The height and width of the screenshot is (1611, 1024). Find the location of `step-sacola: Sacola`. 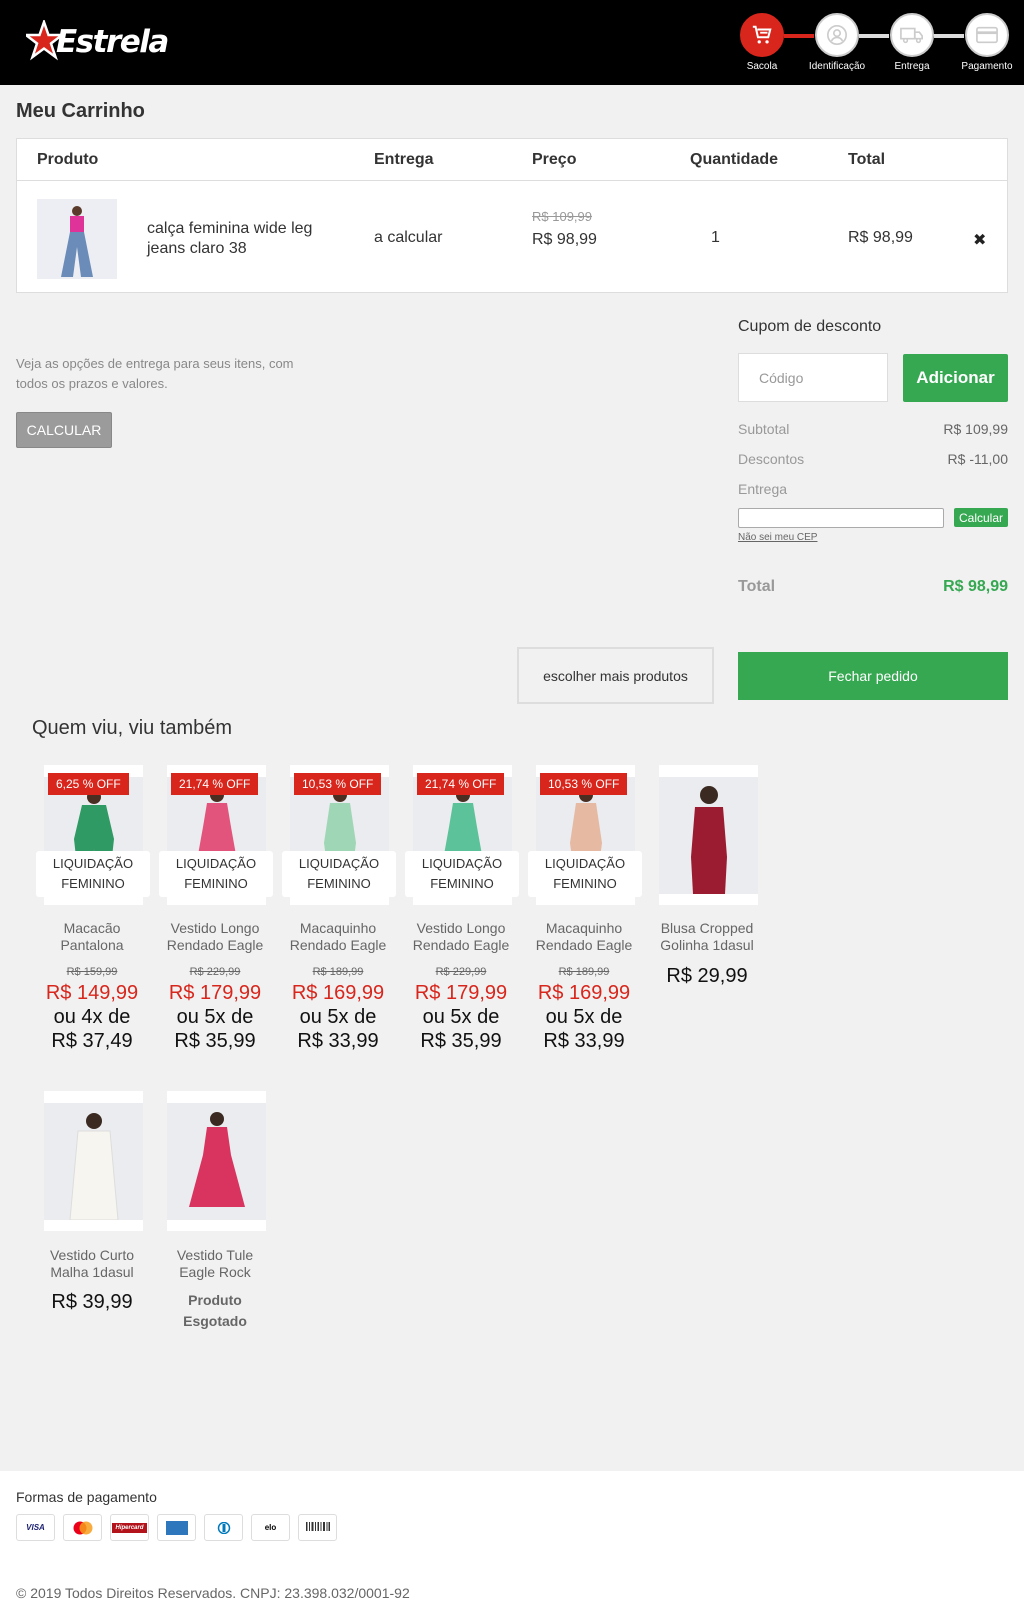

step-sacola: Sacola is located at coordinates (762, 42).